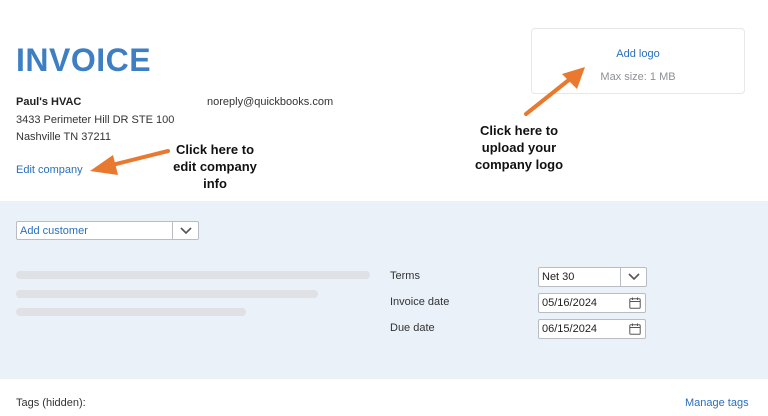  I want to click on arrow-to-edit-company, so click(130, 162).